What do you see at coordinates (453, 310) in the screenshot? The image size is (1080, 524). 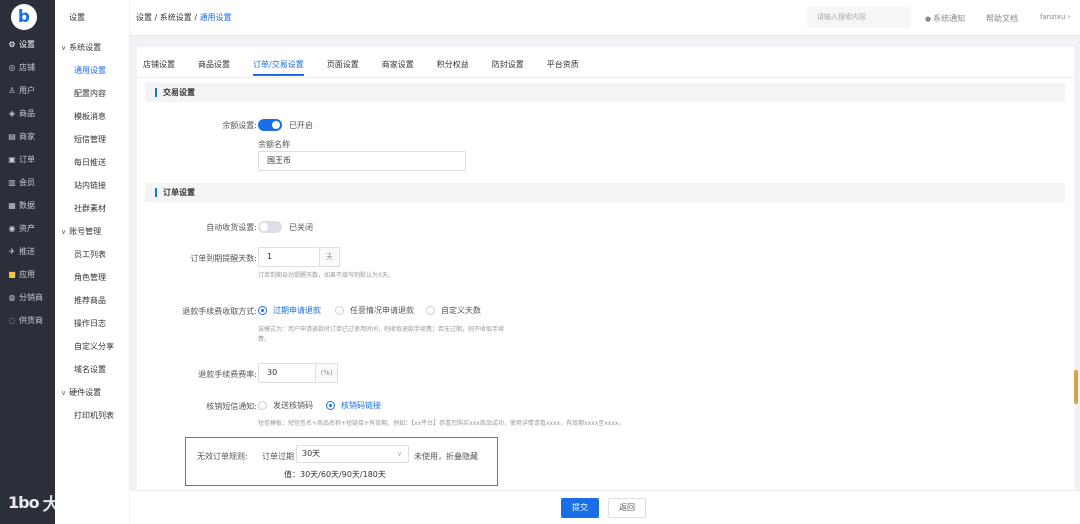 I see `fee-option-custom: 自定义天数` at bounding box center [453, 310].